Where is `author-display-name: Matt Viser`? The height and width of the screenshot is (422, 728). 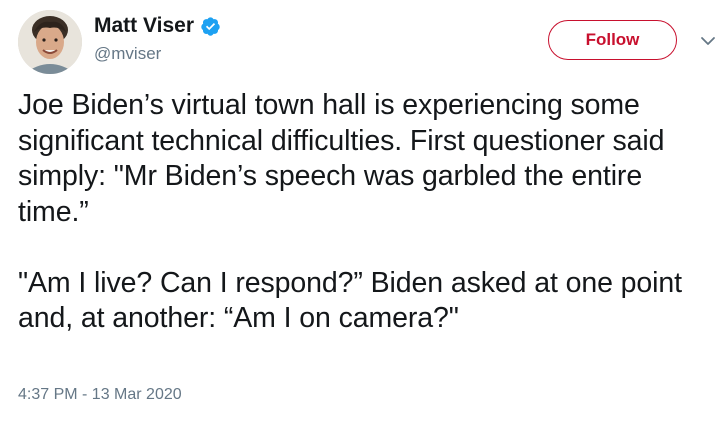 author-display-name: Matt Viser is located at coordinates (144, 26).